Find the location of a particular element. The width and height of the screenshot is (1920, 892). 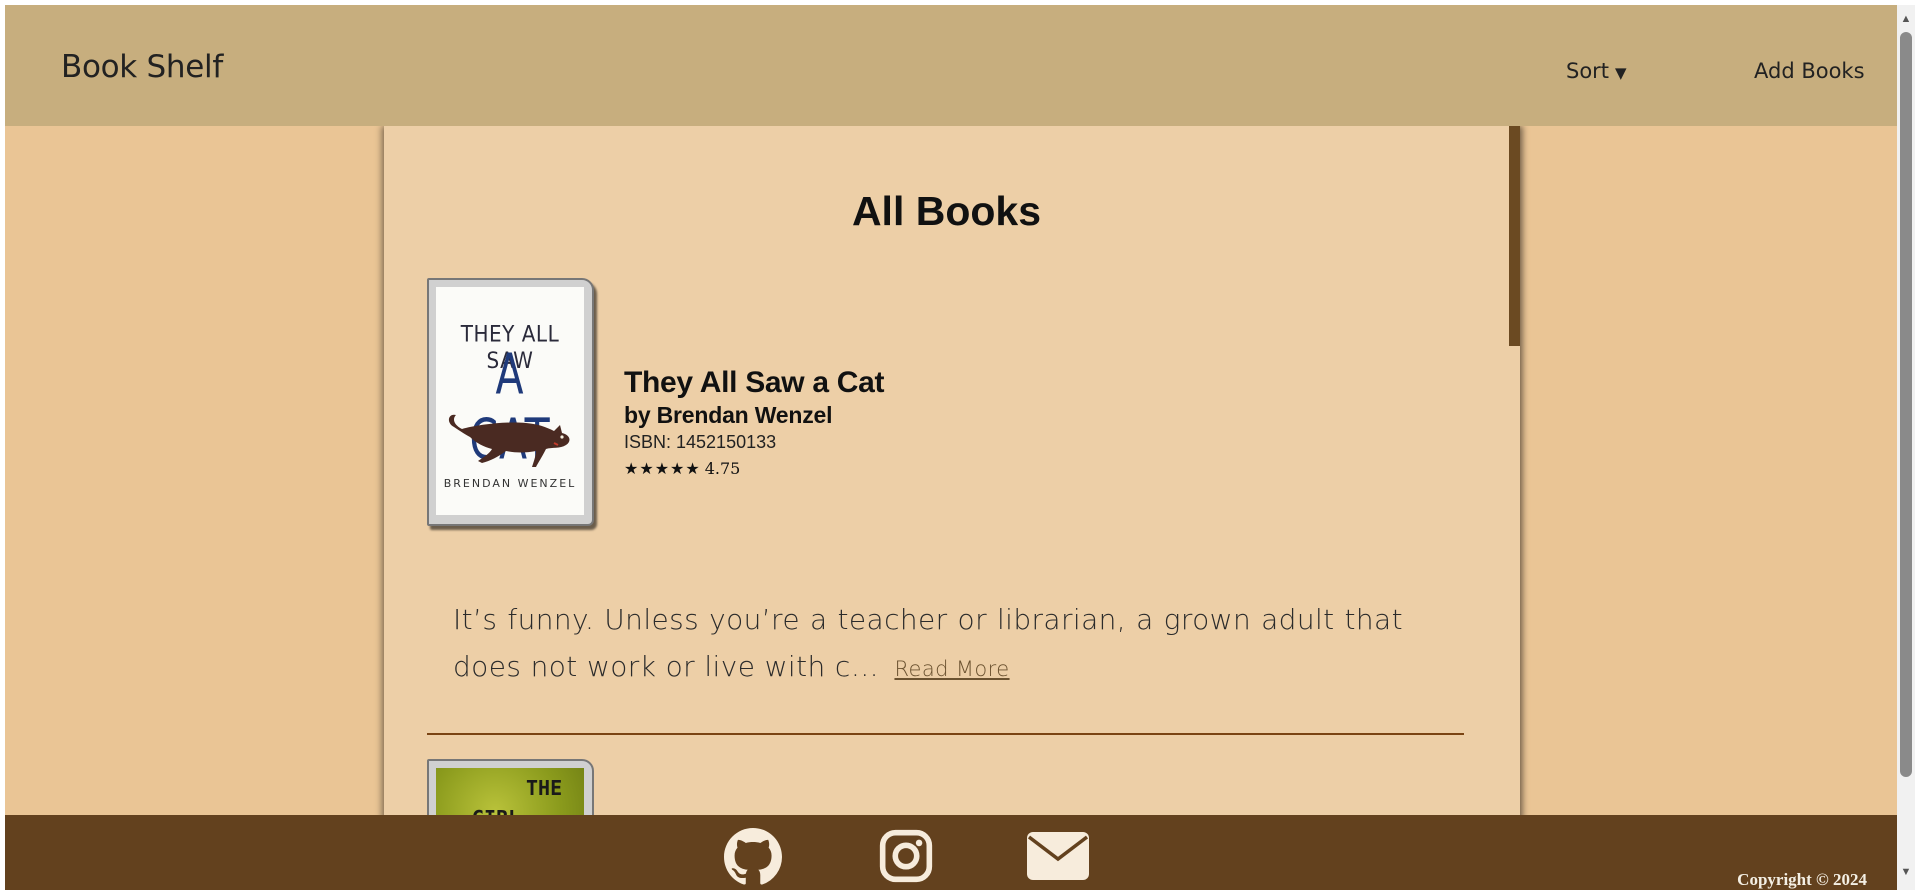

navbar: Book Shelf Sort ▼ Add Books is located at coordinates (951, 65).